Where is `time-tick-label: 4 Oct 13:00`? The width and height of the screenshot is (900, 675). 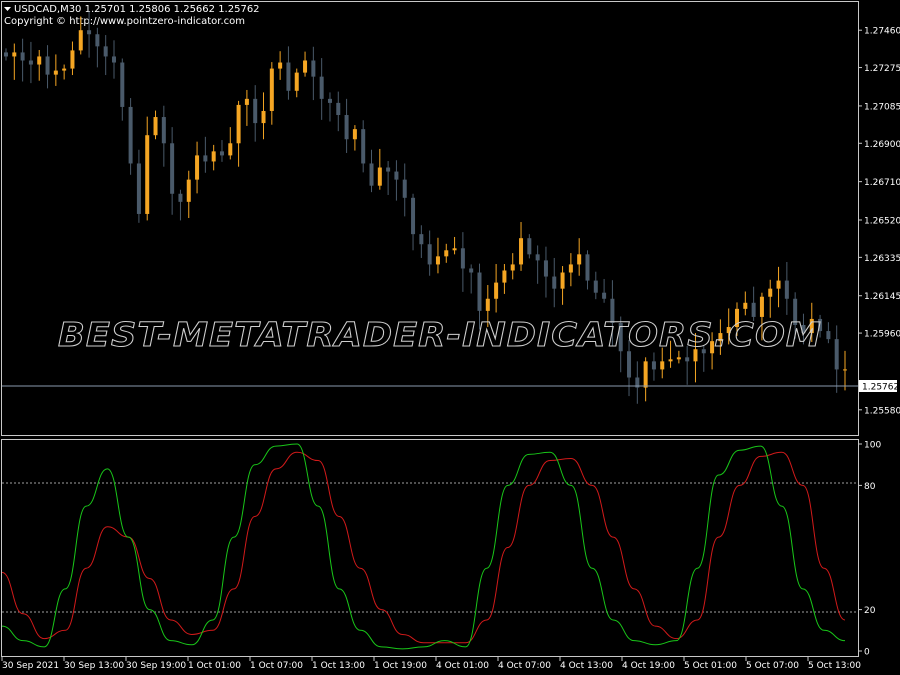 time-tick-label: 4 Oct 13:00 is located at coordinates (586, 666).